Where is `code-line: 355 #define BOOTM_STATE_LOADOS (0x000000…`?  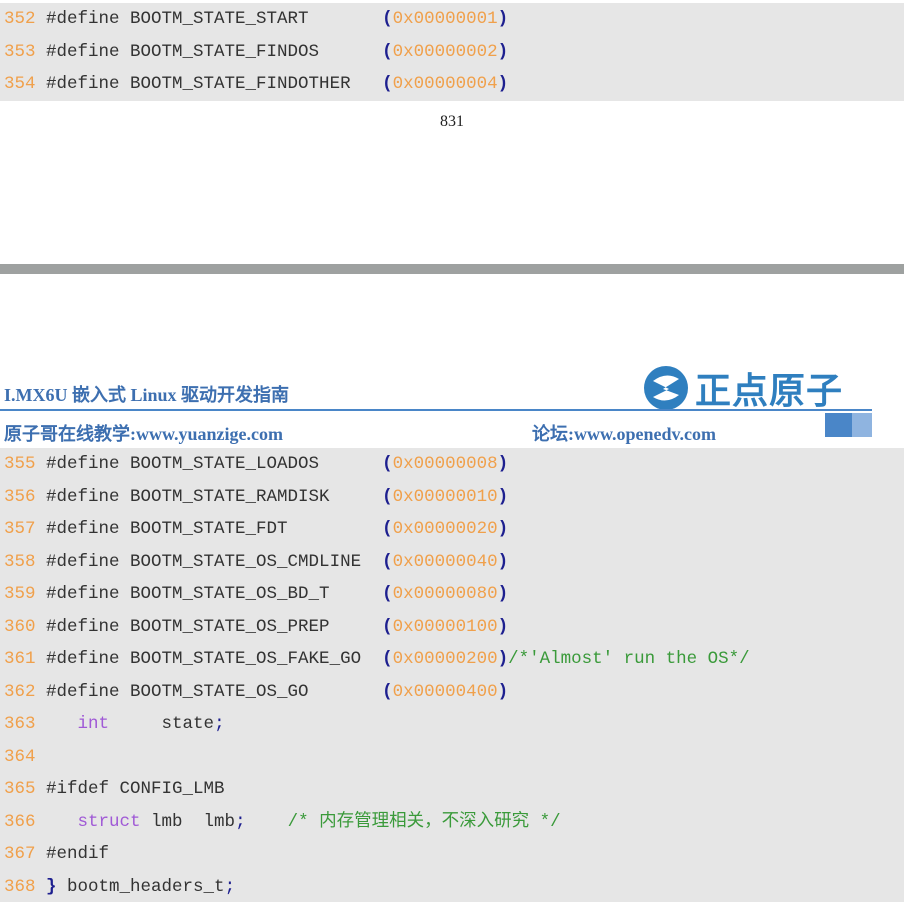 code-line: 355 #define BOOTM_STATE_LOADOS (0x000000… is located at coordinates (452, 464).